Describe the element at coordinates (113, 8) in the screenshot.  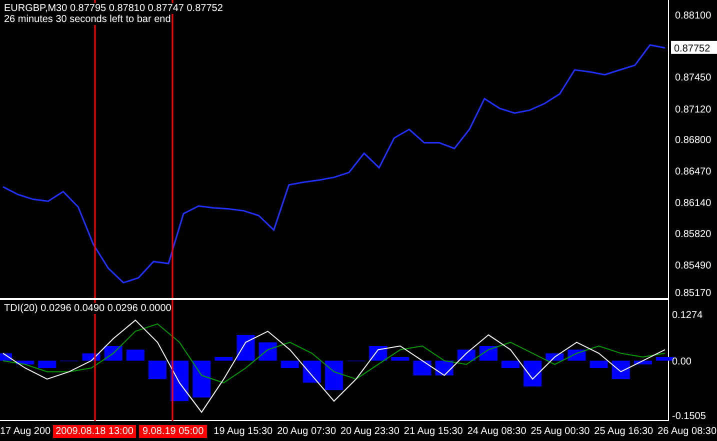
I see `symbol-quote: EURGBP,M30 0.87795 0.87810 0.87747 0.87752` at that location.